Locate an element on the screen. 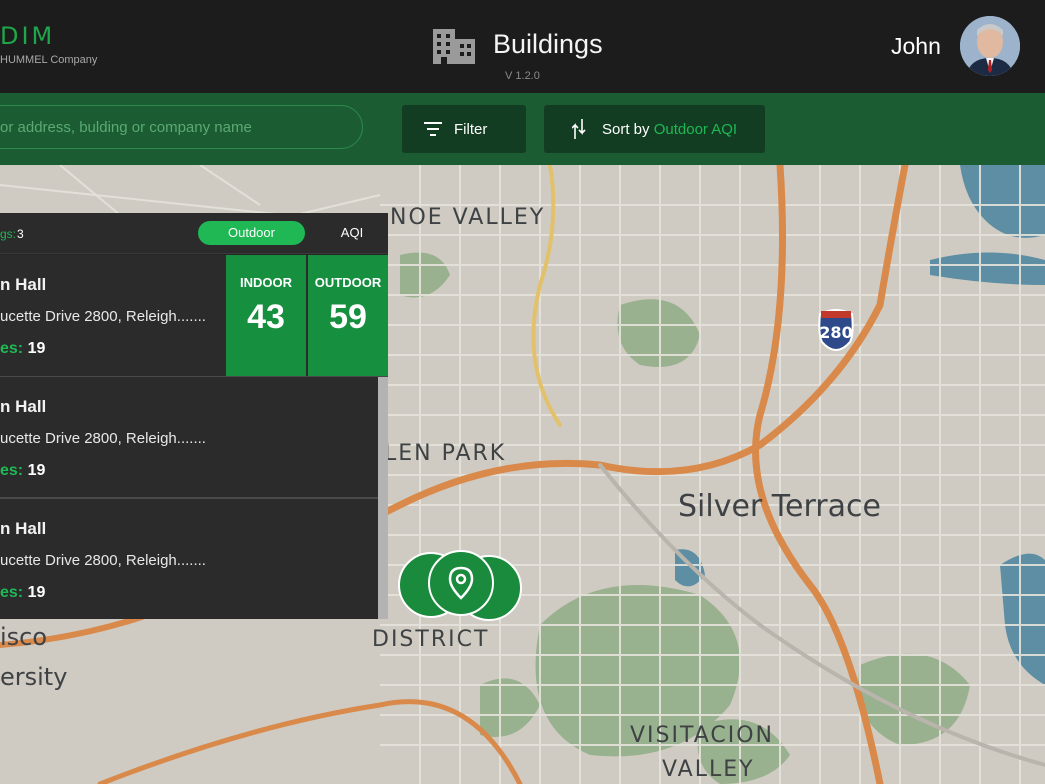 Image resolution: width=1045 pixels, height=784 pixels. panel-scrollbar is located at coordinates (383, 498).